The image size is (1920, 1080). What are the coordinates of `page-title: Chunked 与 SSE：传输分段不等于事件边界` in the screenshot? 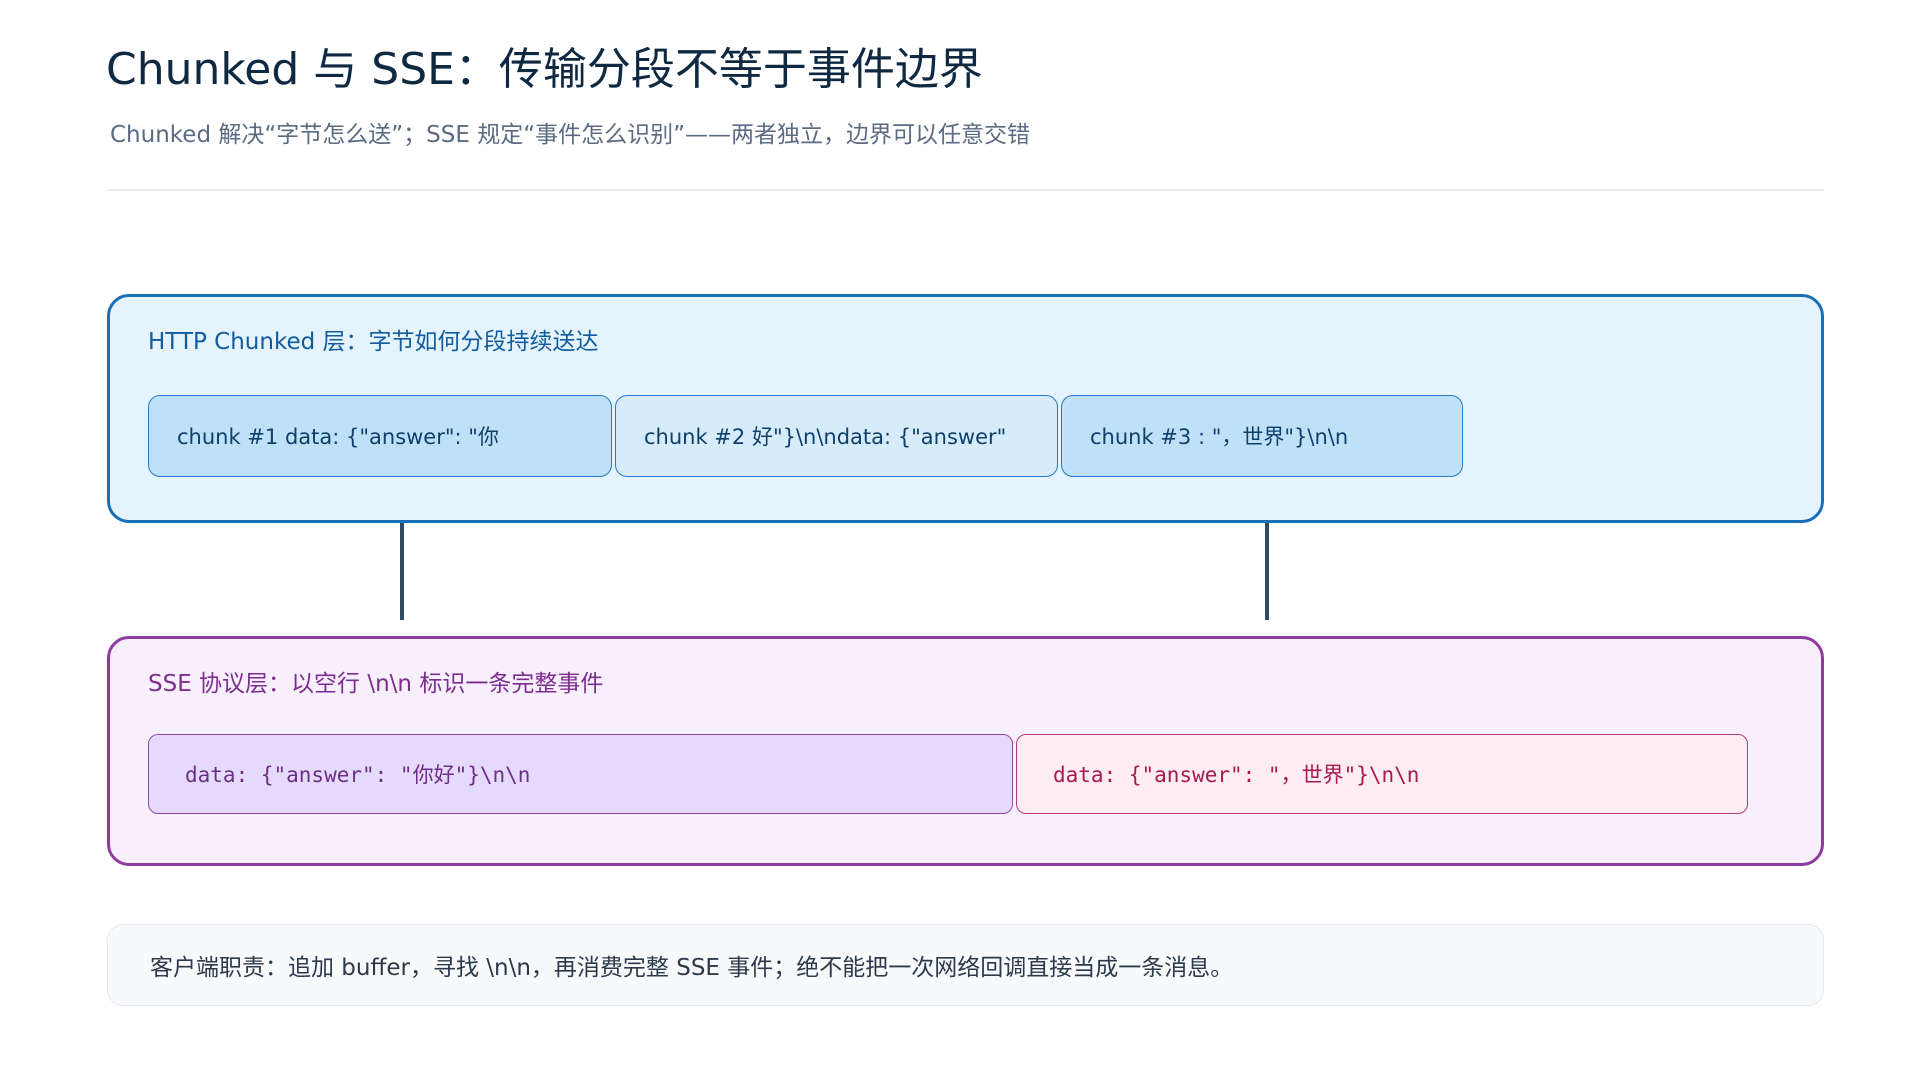 It's located at (544, 69).